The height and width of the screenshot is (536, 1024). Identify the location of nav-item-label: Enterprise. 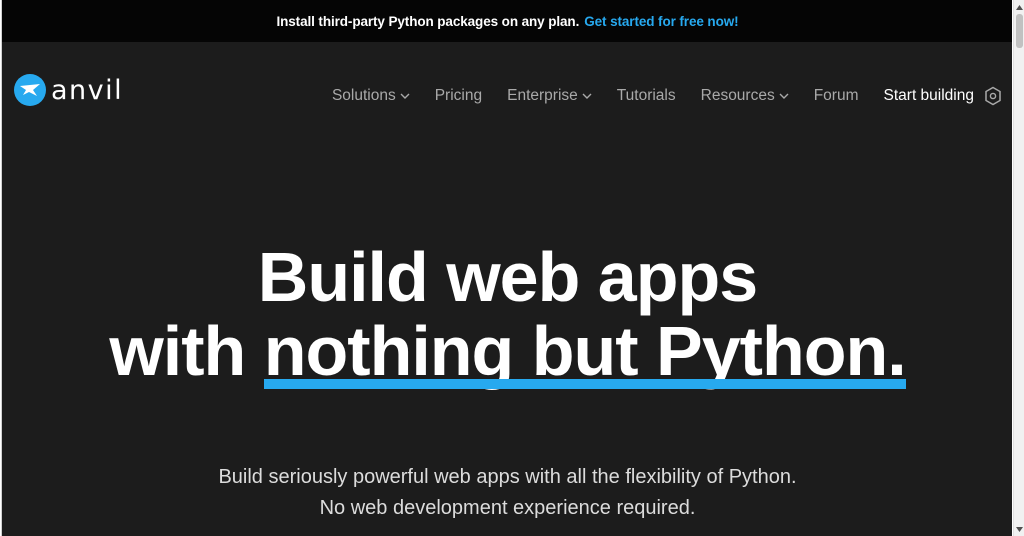
(542, 95).